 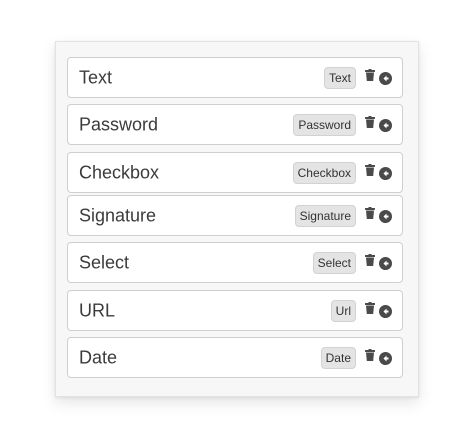 I want to click on field-label: Password, so click(x=119, y=124).